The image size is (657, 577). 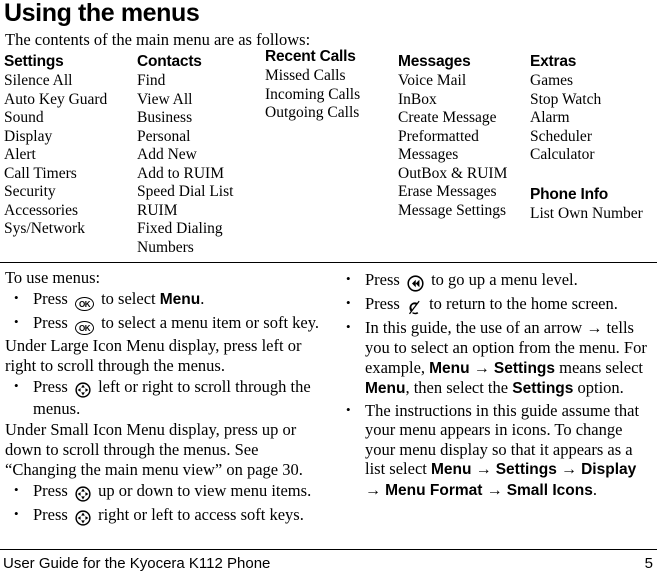 I want to click on menu-item: Security, so click(x=30, y=191).